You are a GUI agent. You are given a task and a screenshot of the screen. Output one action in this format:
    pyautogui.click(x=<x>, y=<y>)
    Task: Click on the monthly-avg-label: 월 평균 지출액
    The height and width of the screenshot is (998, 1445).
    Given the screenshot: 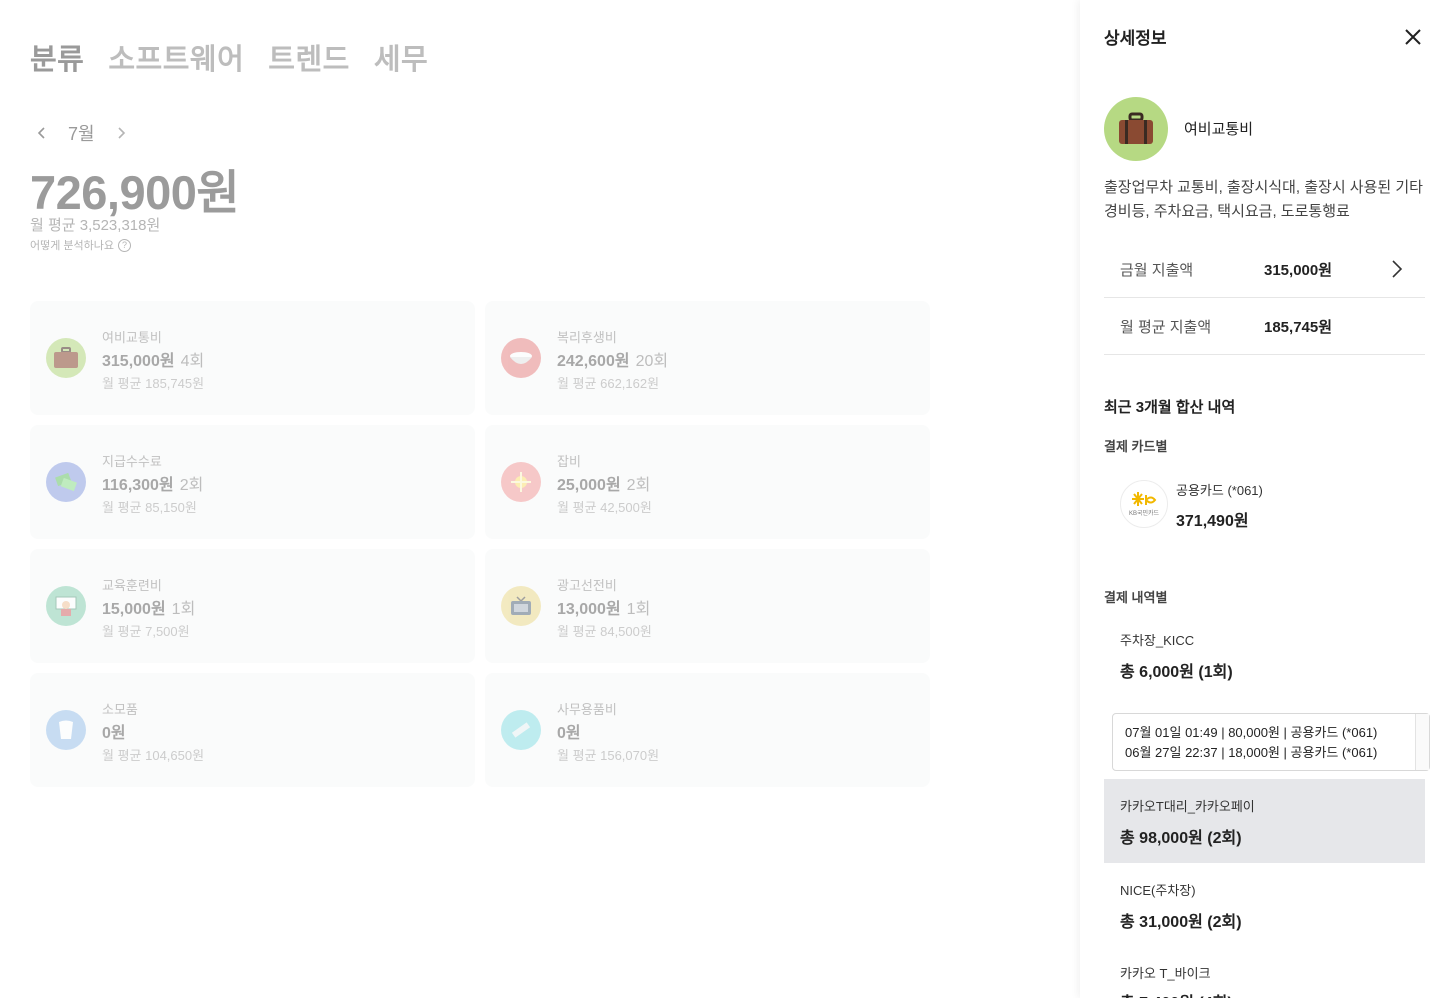 What is the action you would take?
    pyautogui.click(x=1166, y=327)
    